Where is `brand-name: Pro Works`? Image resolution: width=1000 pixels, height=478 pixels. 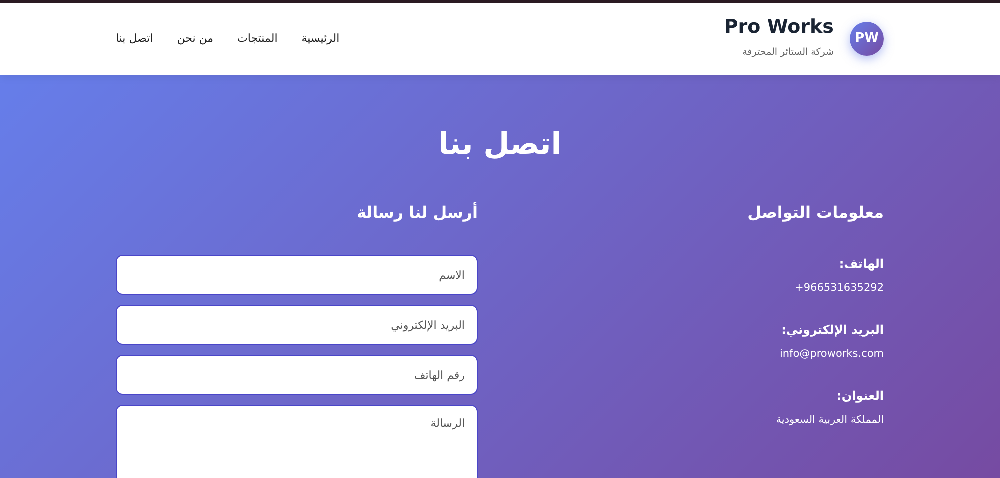
brand-name: Pro Works is located at coordinates (779, 27).